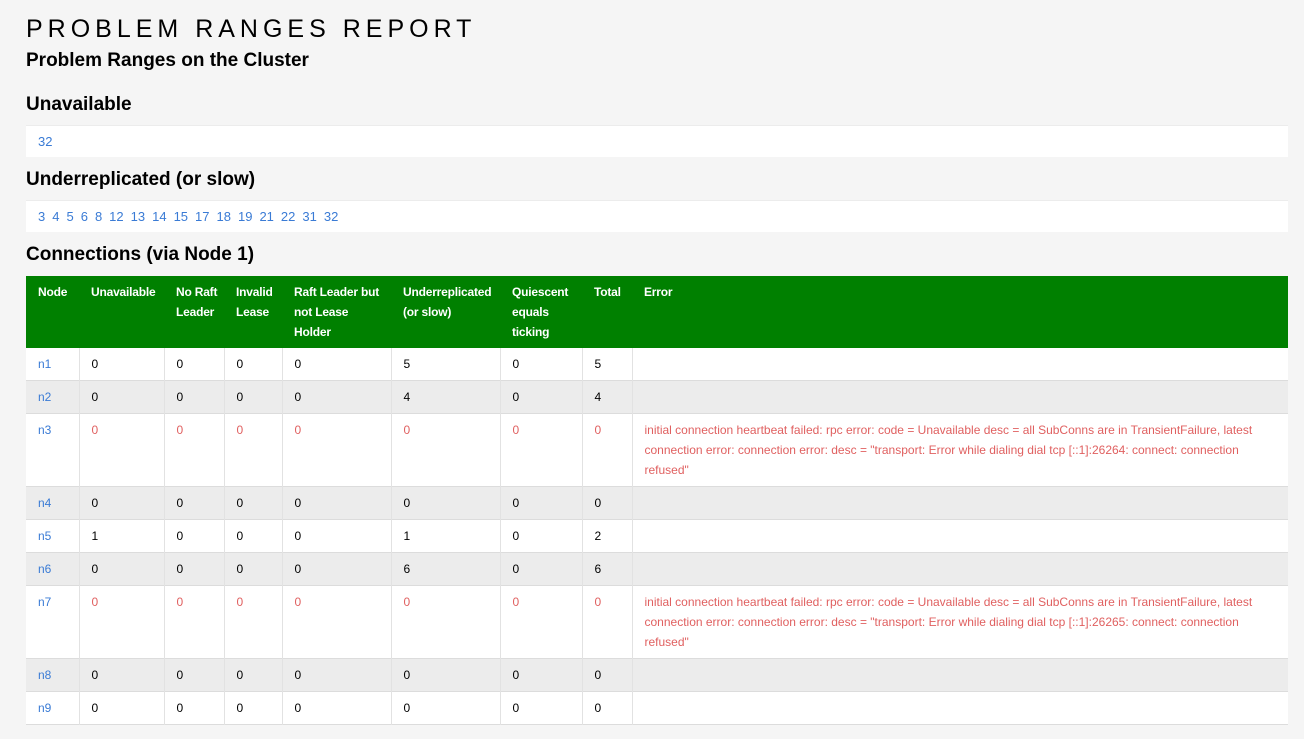 Image resolution: width=1304 pixels, height=739 pixels. I want to click on column-header-unavailable: Unavailable, so click(121, 312).